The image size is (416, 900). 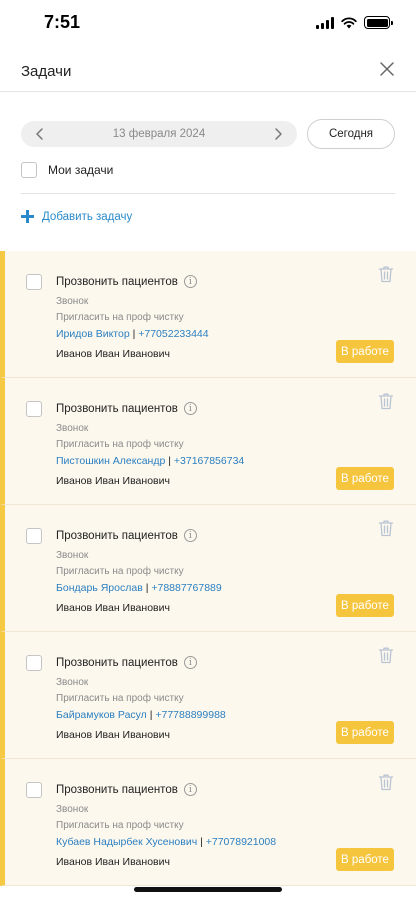 I want to click on my-tasks-label: Мои задачи, so click(x=81, y=170).